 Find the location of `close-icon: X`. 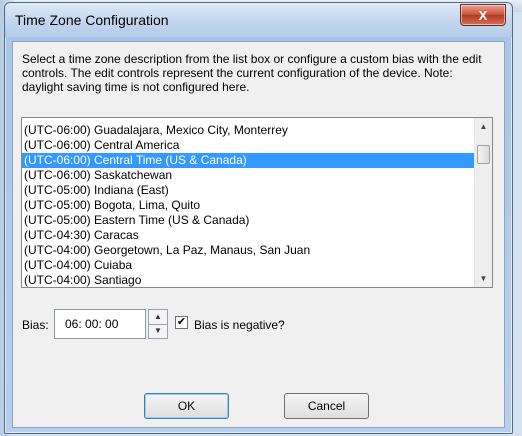

close-icon: X is located at coordinates (483, 15).